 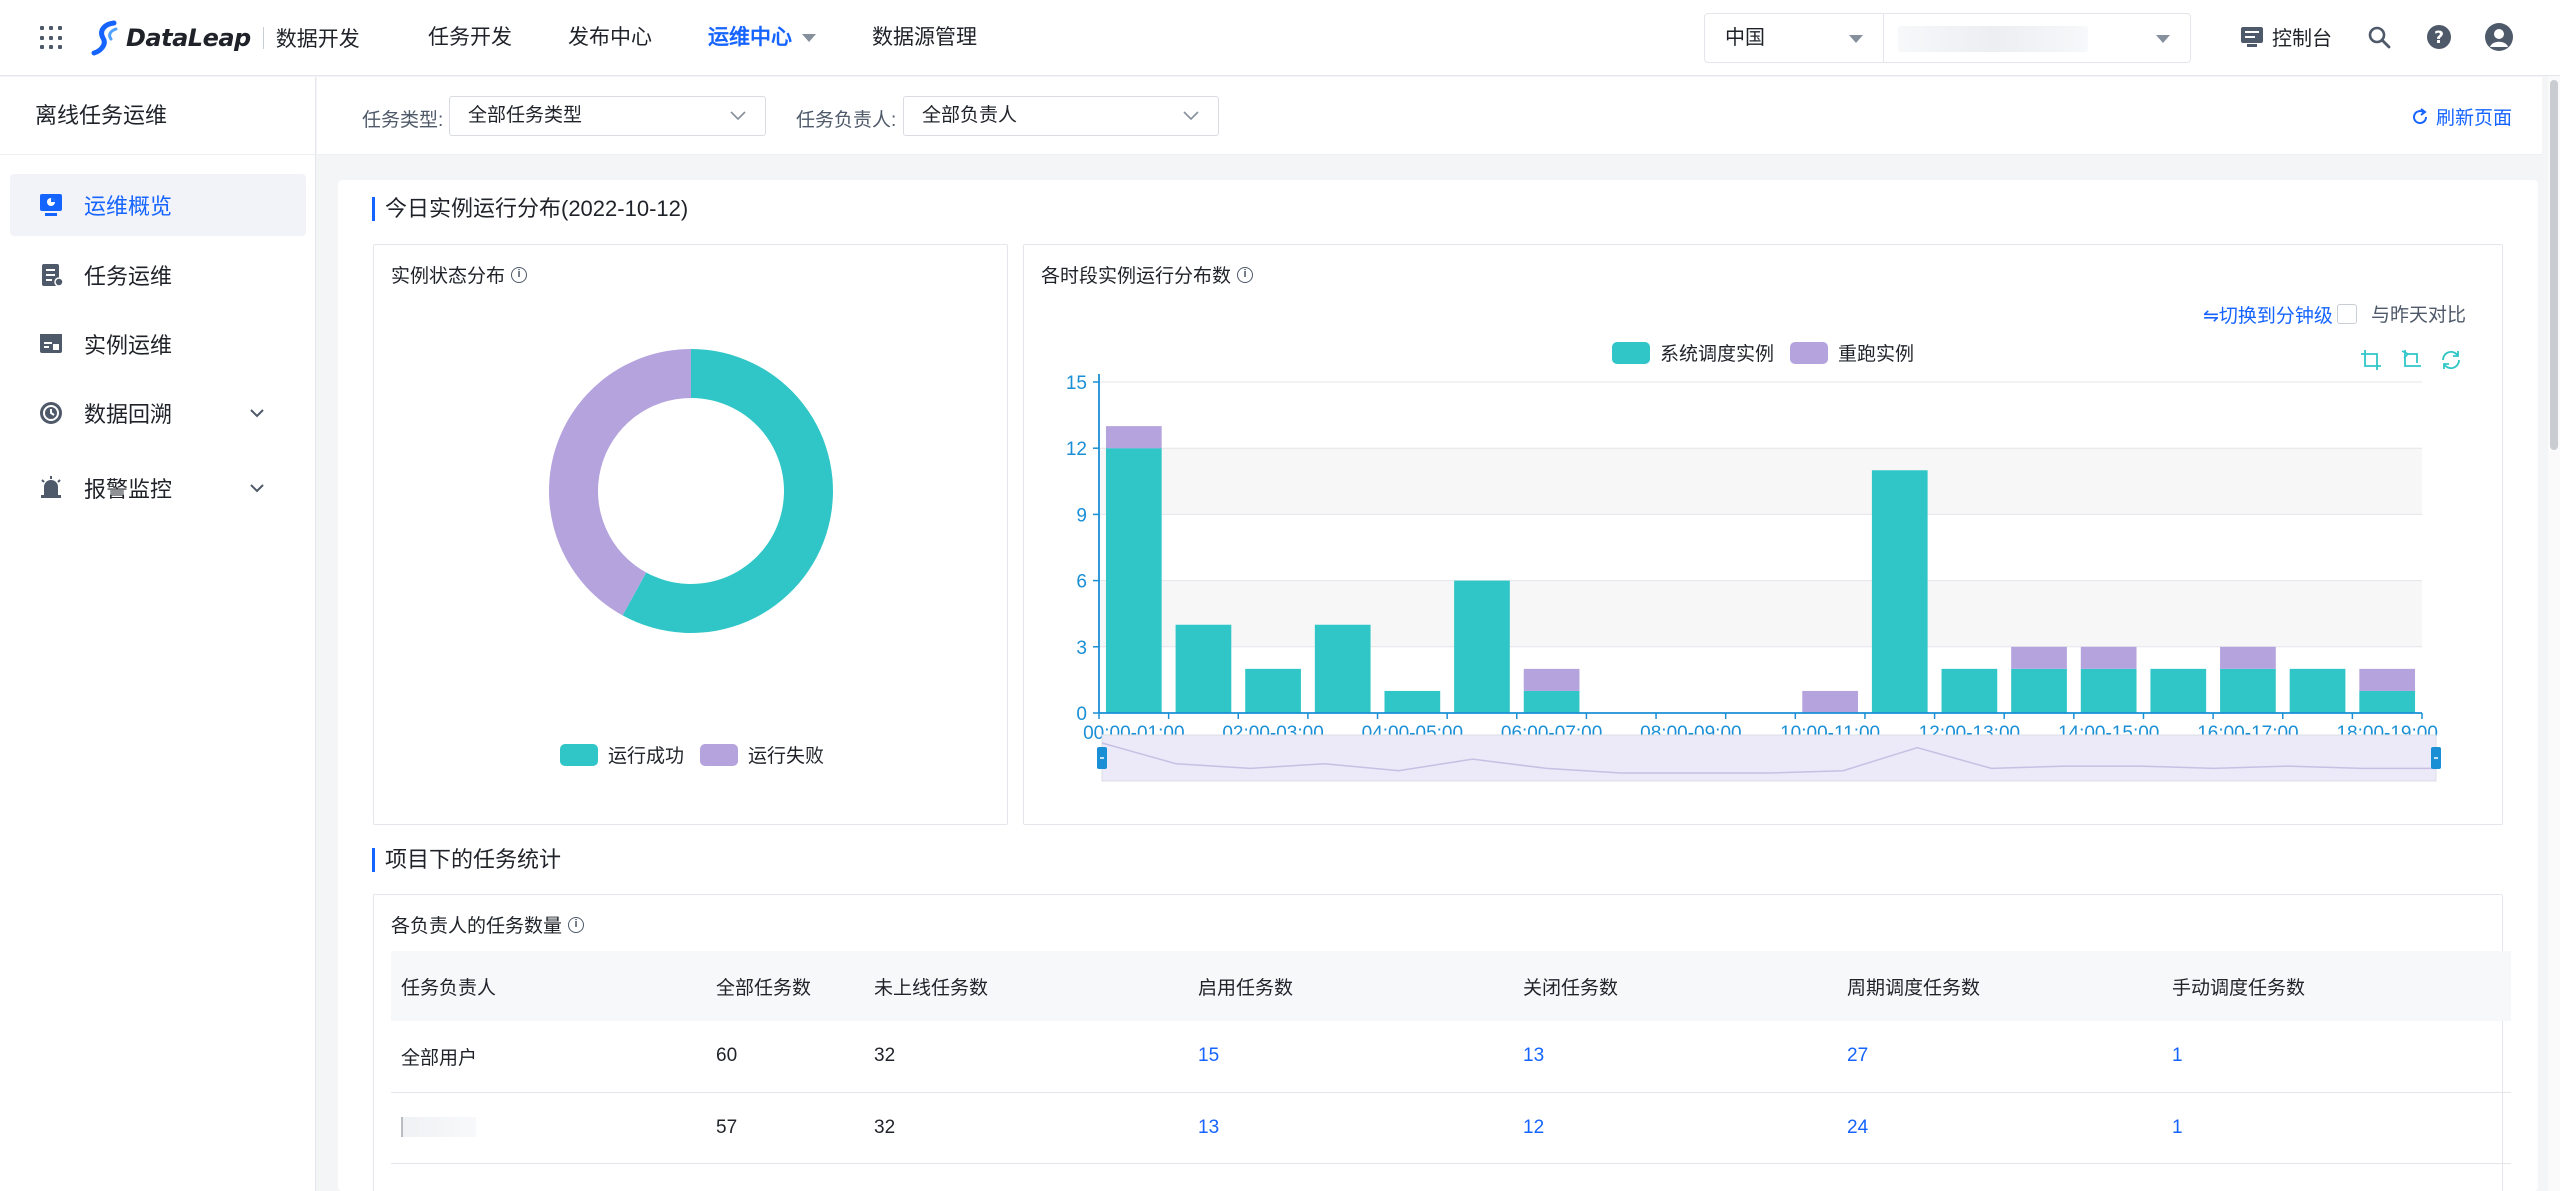 What do you see at coordinates (525, 115) in the screenshot?
I see `task-type-value: 全部任务类型` at bounding box center [525, 115].